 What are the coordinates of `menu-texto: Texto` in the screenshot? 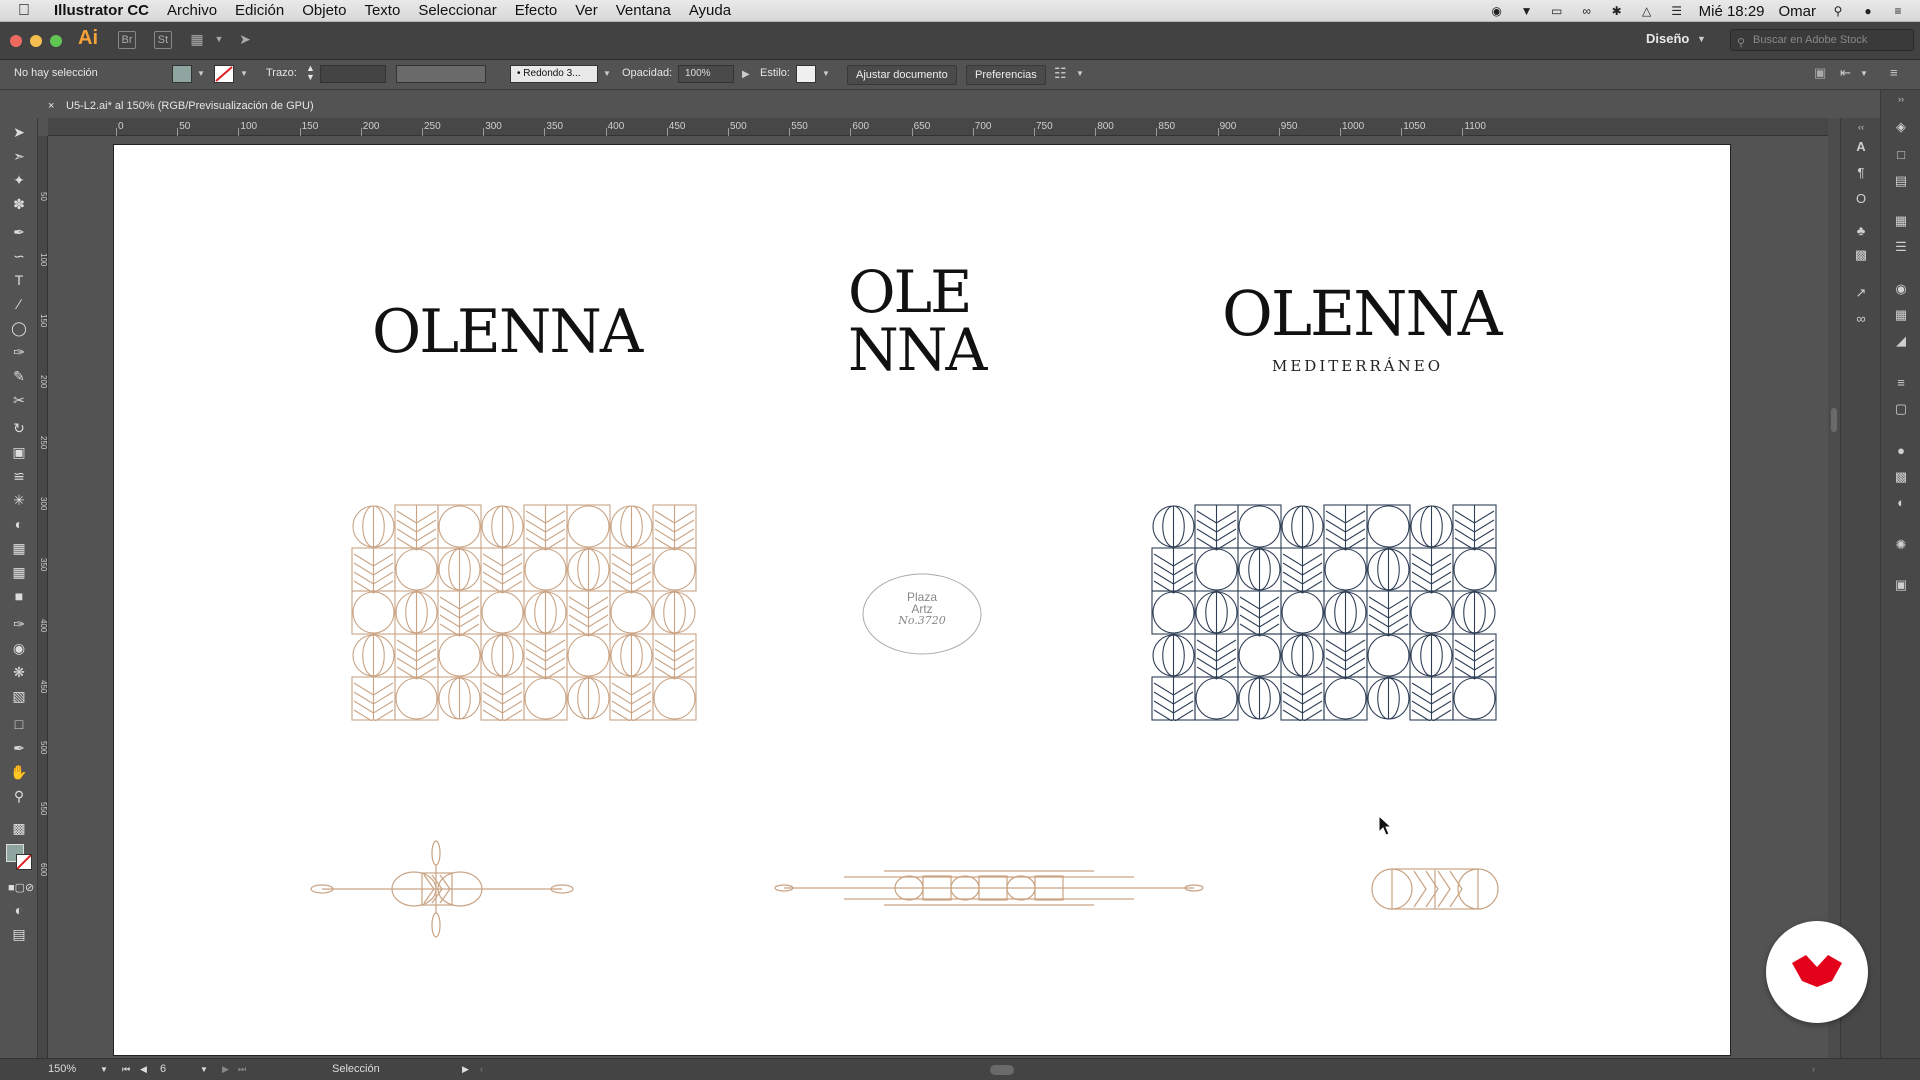 It's located at (382, 10).